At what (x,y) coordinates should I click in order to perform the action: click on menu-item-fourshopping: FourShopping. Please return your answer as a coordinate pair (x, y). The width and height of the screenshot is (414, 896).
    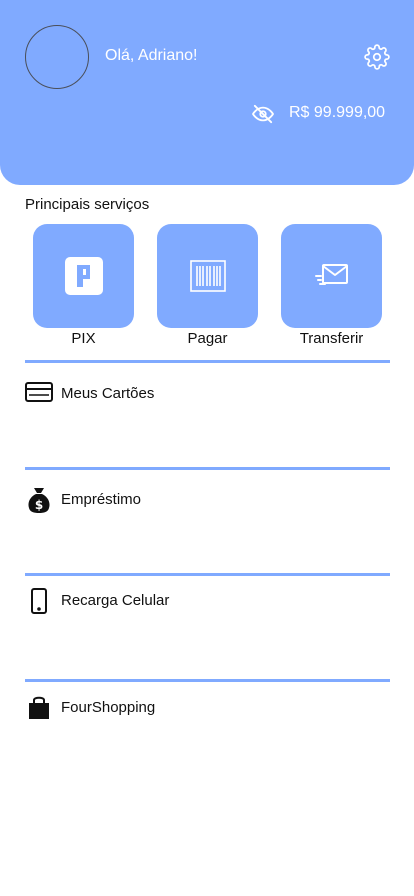
    Looking at the image, I should click on (207, 709).